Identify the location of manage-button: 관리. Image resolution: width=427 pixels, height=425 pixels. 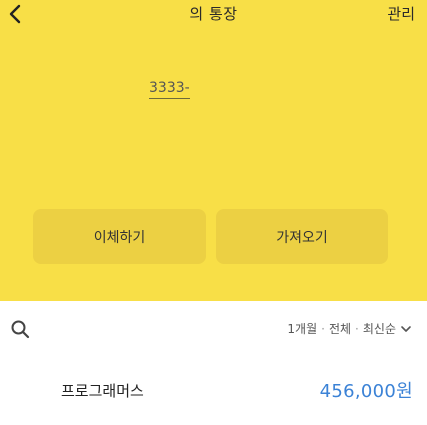
(401, 13).